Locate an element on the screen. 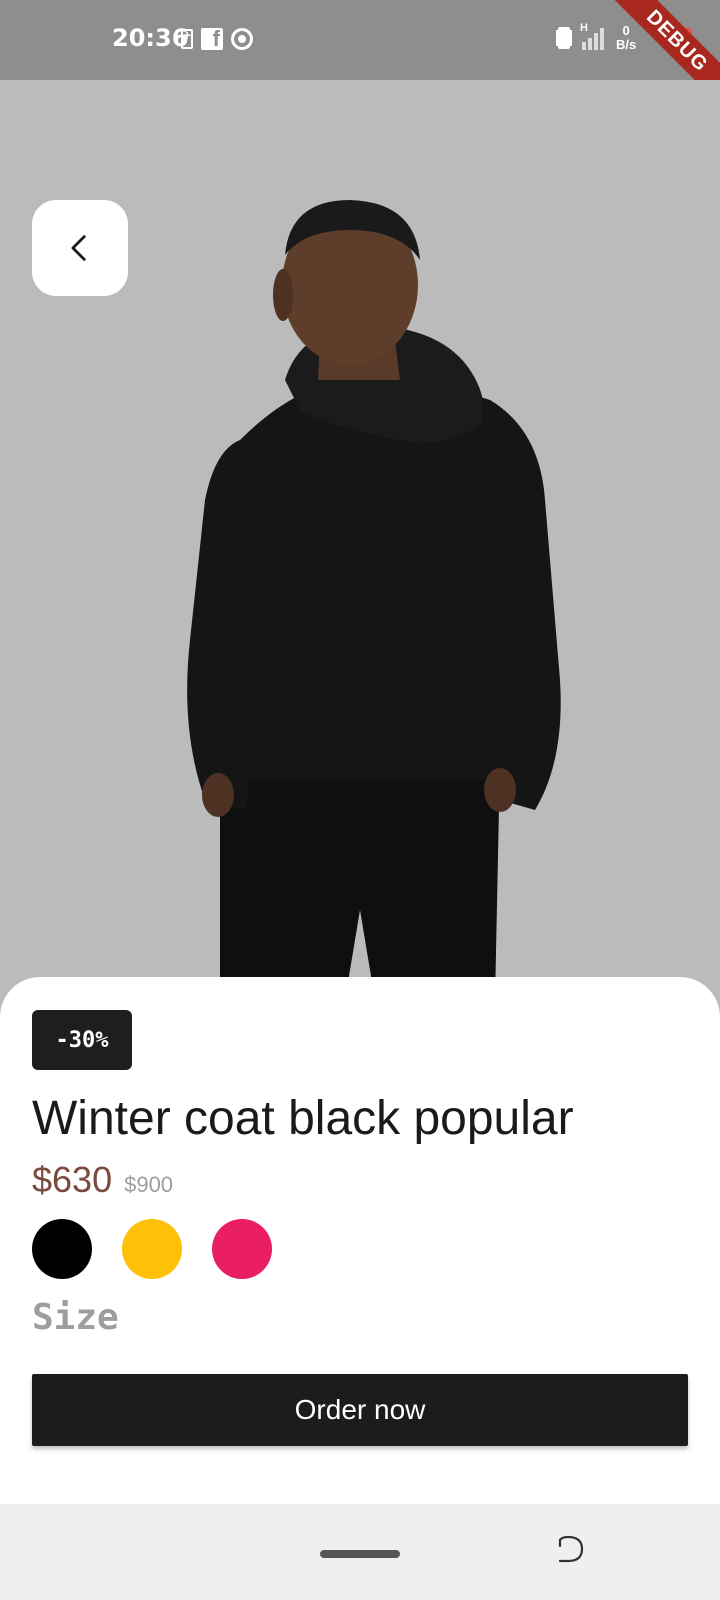 The image size is (720, 1600). status-icons-right: H 0 B/s is located at coordinates (597, 37).